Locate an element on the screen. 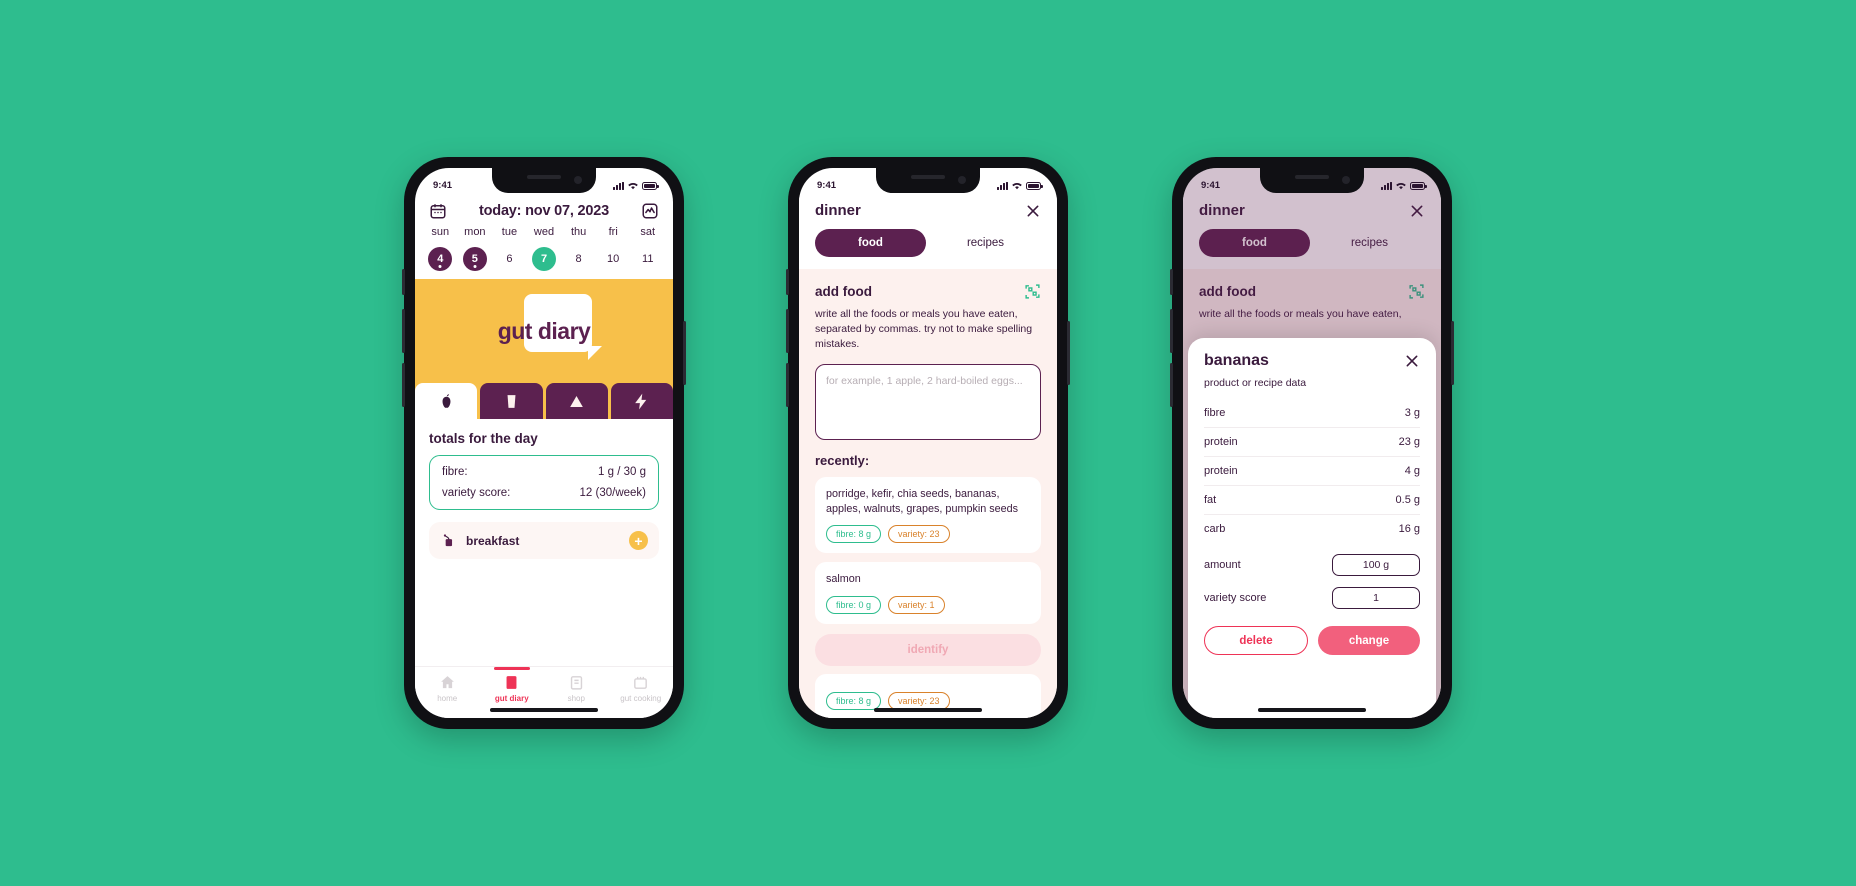 This screenshot has height=886, width=1856. variety-badge: variety: 1 is located at coordinates (916, 604).